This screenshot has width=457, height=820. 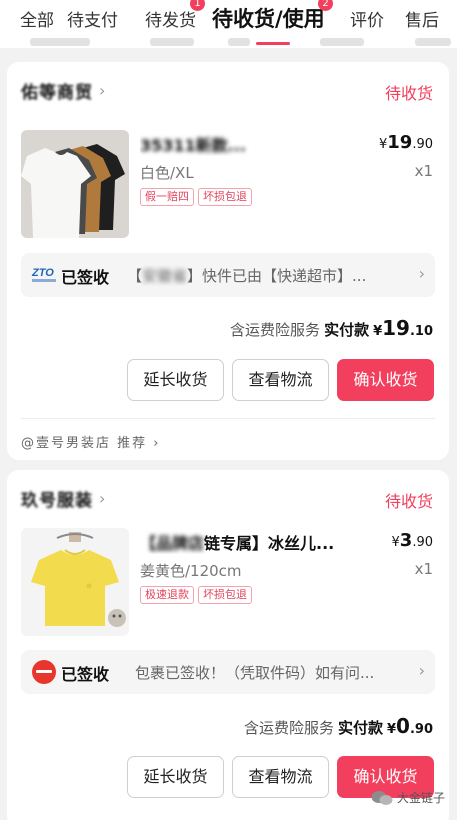 I want to click on active-tab-indicator, so click(x=273, y=43).